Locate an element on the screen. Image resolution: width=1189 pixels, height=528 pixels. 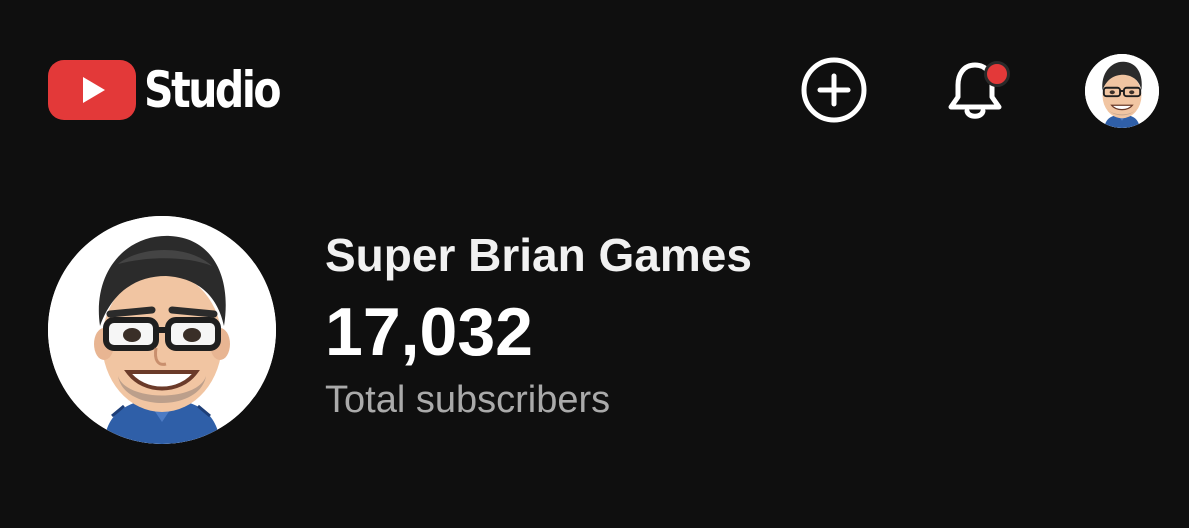
plus-circle-icon is located at coordinates (834, 90).